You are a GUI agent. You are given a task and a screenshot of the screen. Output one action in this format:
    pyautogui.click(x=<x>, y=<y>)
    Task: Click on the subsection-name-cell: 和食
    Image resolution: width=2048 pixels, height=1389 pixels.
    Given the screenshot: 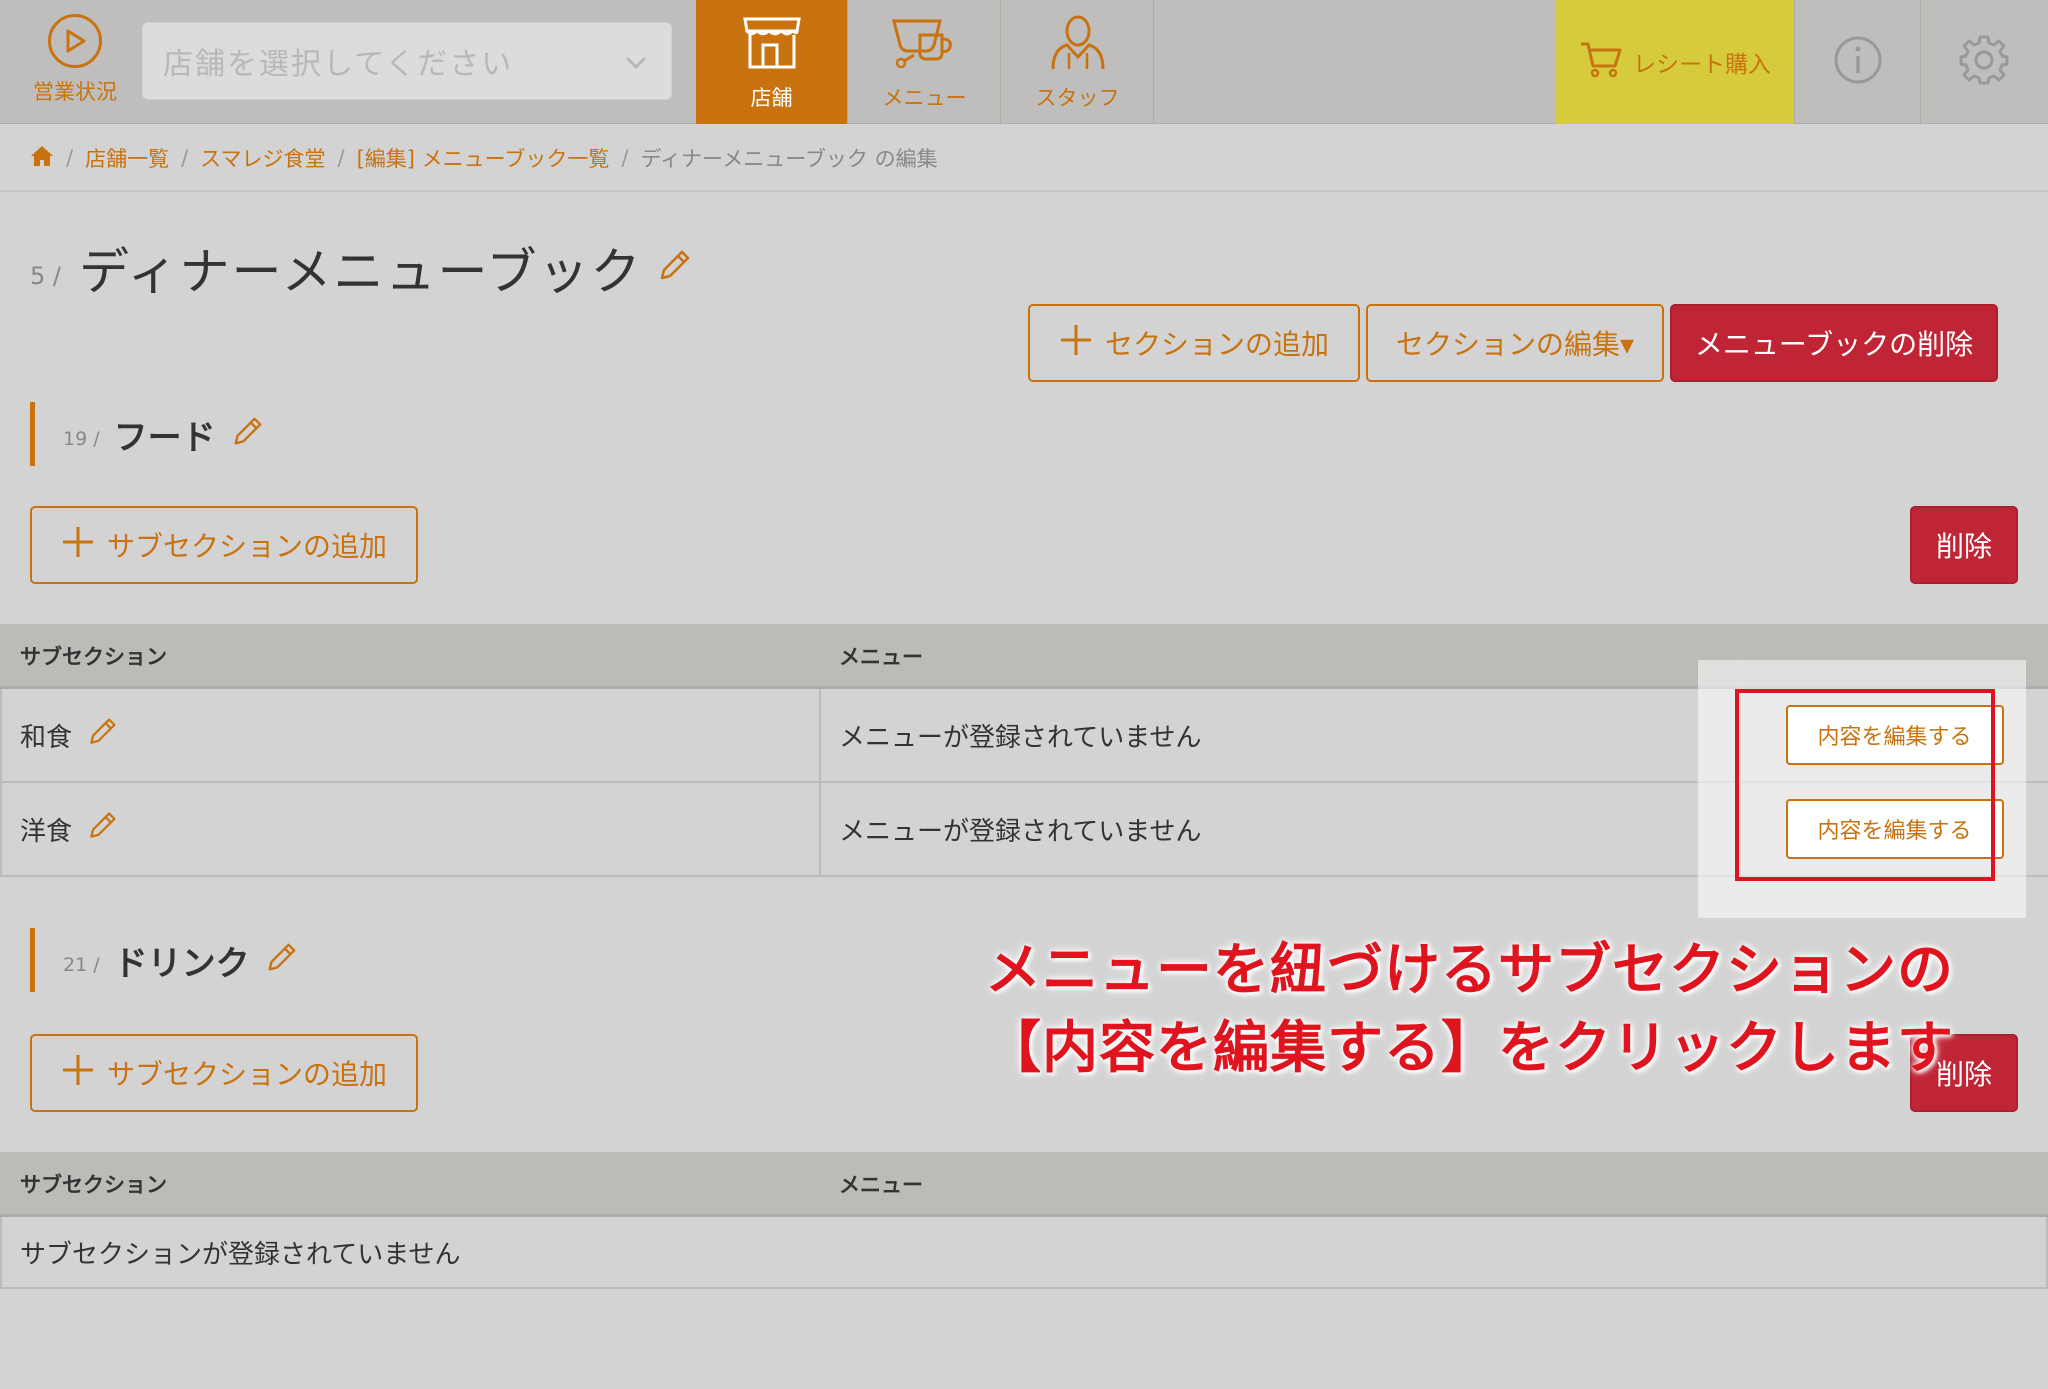 What is the action you would take?
    pyautogui.click(x=410, y=735)
    